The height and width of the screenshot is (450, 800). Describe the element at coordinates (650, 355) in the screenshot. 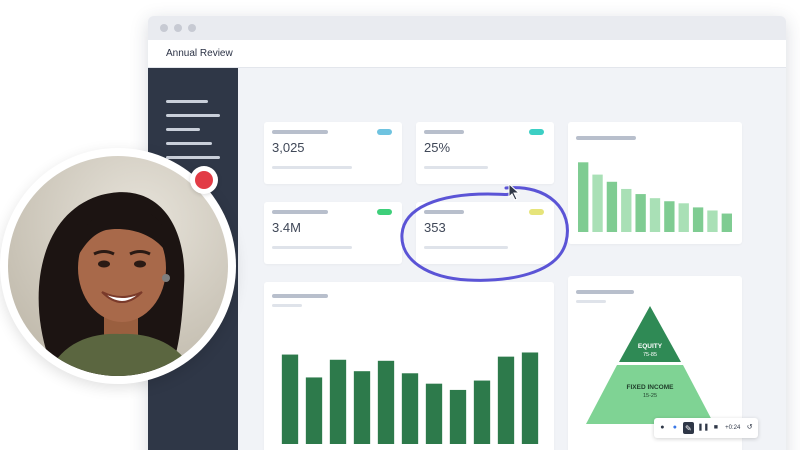

I see `pyramid-equity-range: 75-85` at that location.